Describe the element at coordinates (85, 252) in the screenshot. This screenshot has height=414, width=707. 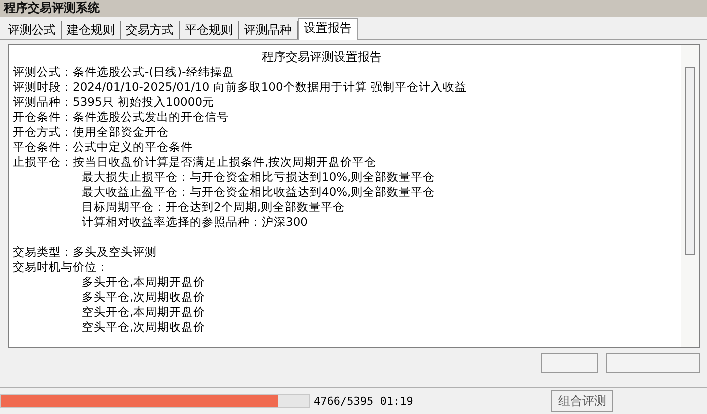
I see `report-line: 交易类型：多头及空头评测` at that location.